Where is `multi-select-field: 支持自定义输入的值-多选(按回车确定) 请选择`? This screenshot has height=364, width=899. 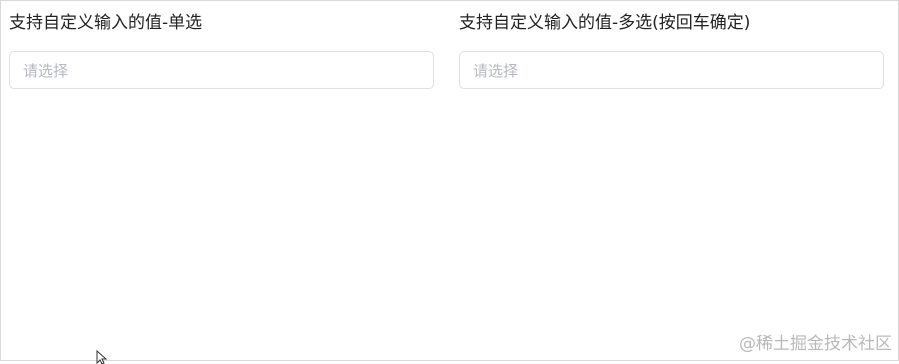
multi-select-field: 支持自定义输入的值-多选(按回车确定) 请选择 is located at coordinates (671, 50).